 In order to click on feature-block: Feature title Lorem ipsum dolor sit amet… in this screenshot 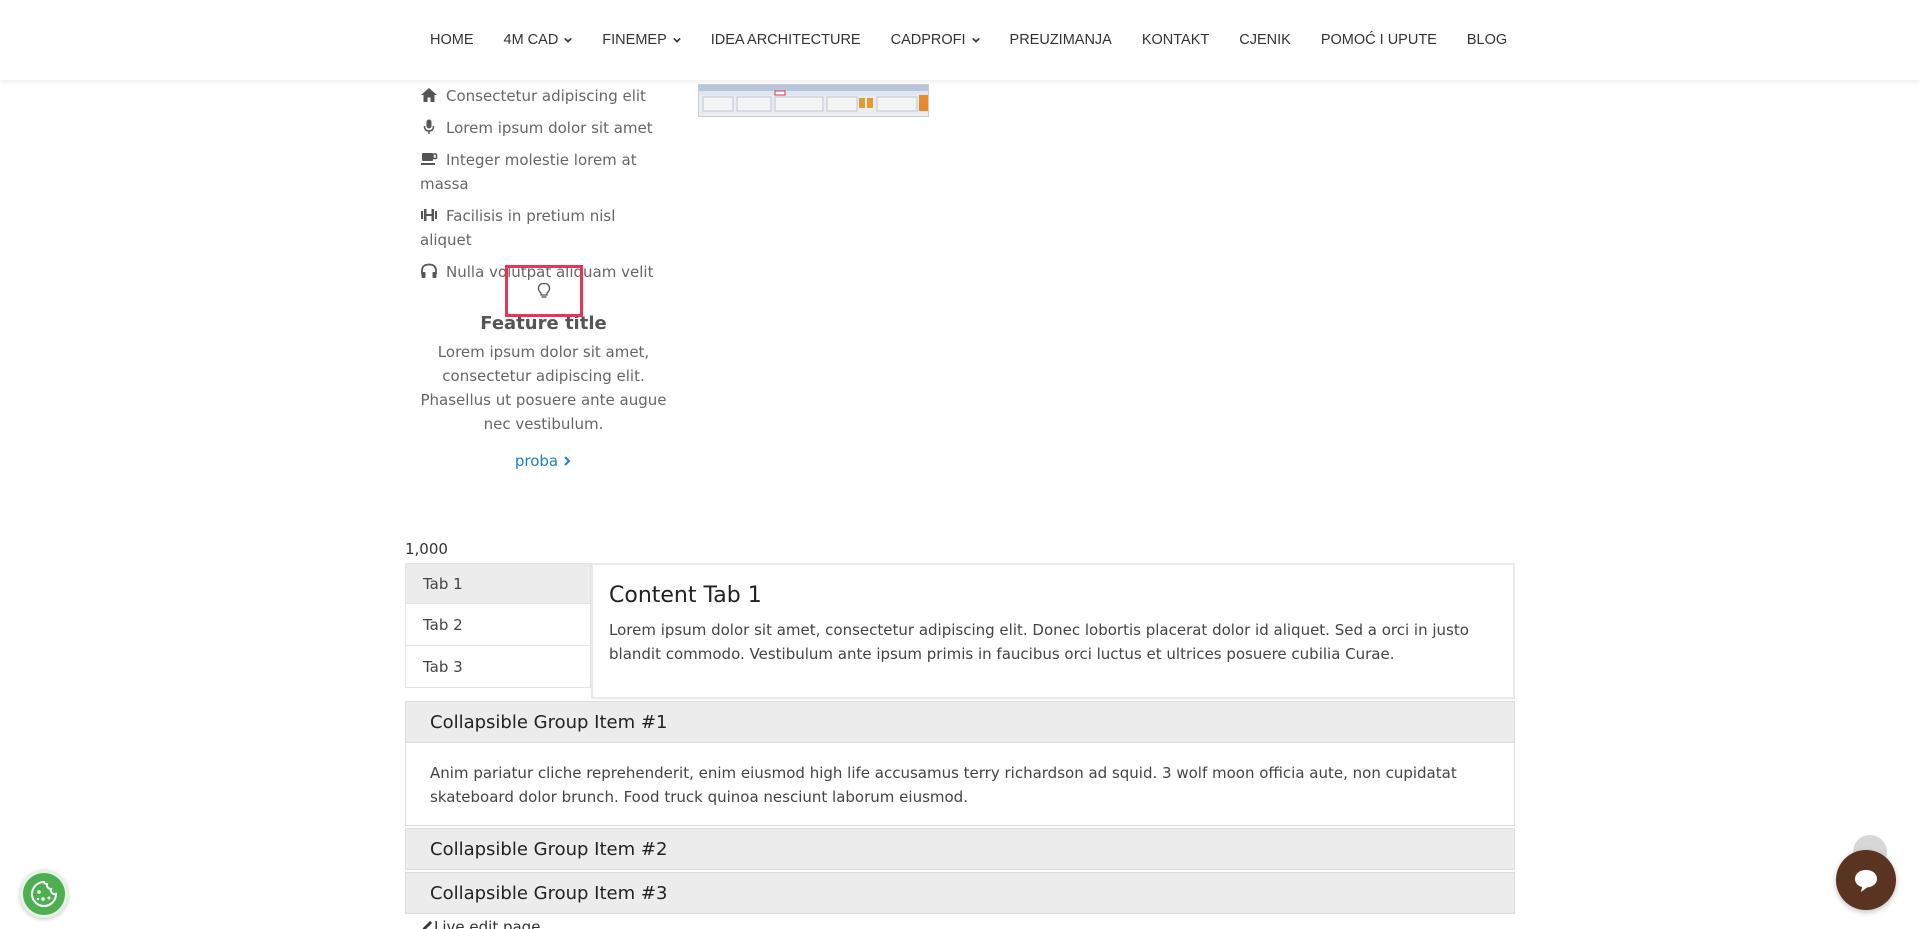, I will do `click(543, 367)`.